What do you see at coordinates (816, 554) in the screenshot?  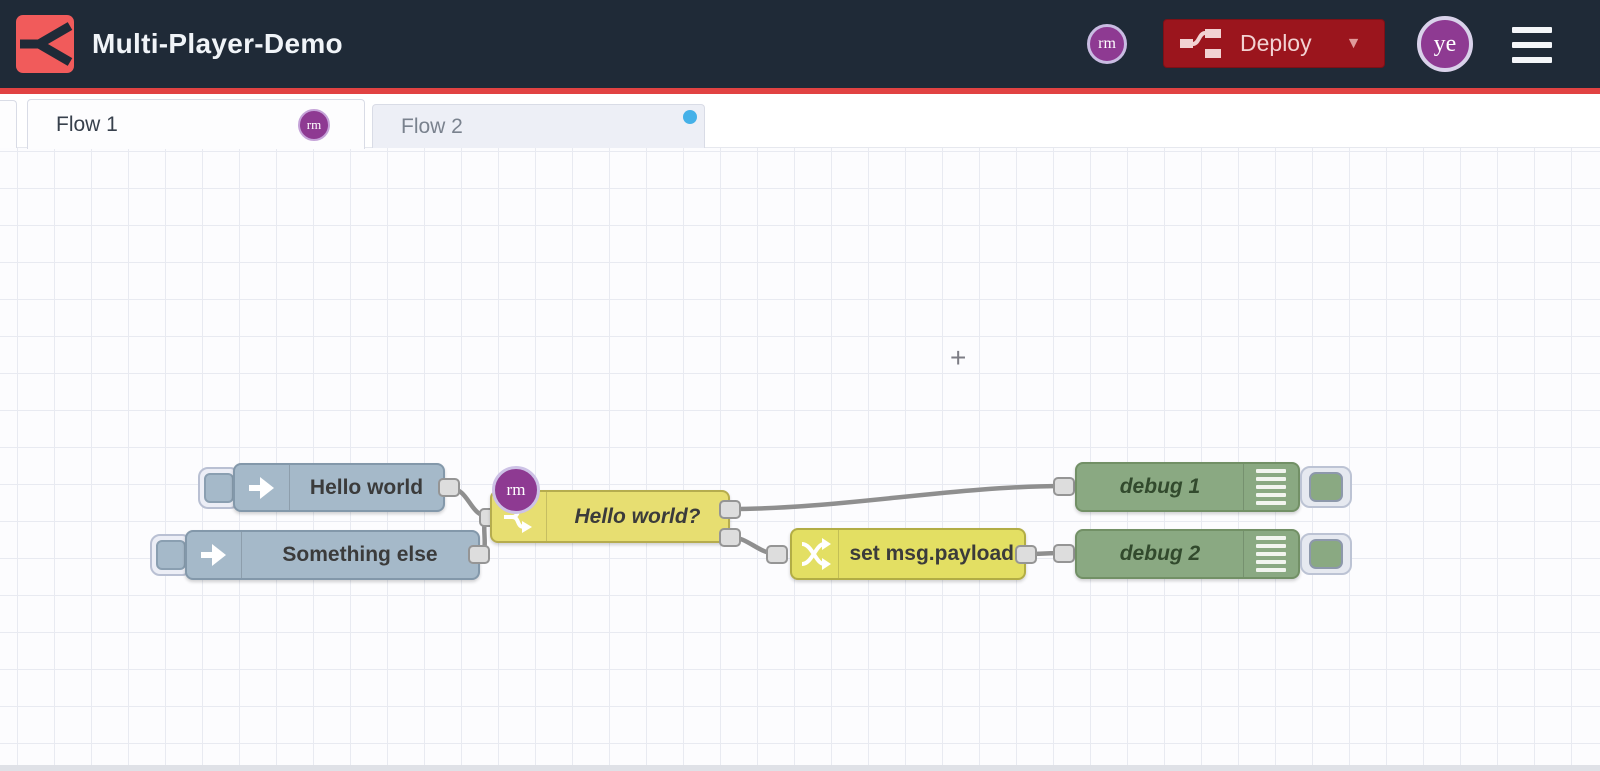 I see `change-shuffle-icon` at bounding box center [816, 554].